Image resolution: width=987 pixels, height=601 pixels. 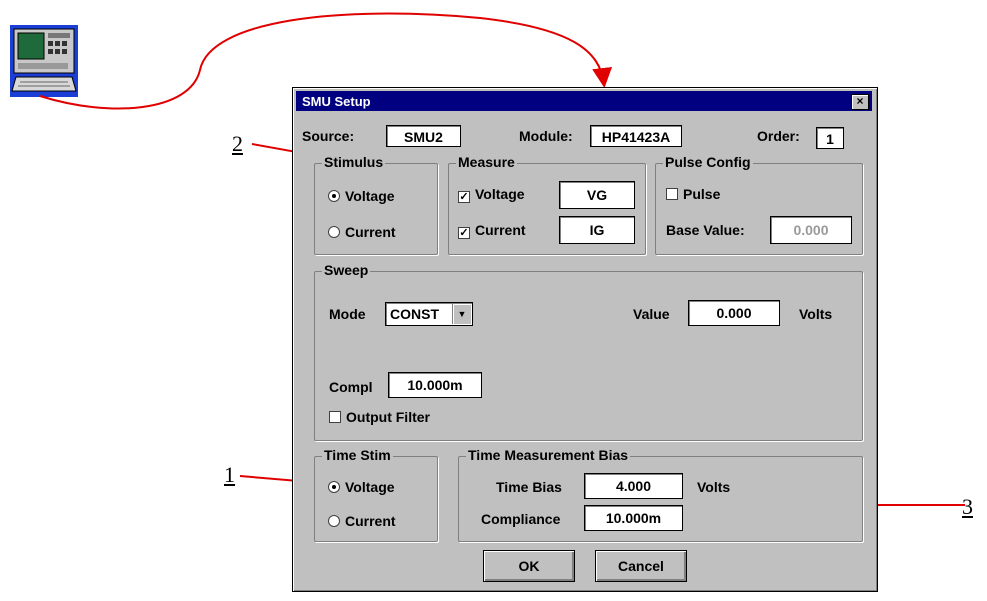 What do you see at coordinates (521, 519) in the screenshot?
I see `compliance-label: Compliance` at bounding box center [521, 519].